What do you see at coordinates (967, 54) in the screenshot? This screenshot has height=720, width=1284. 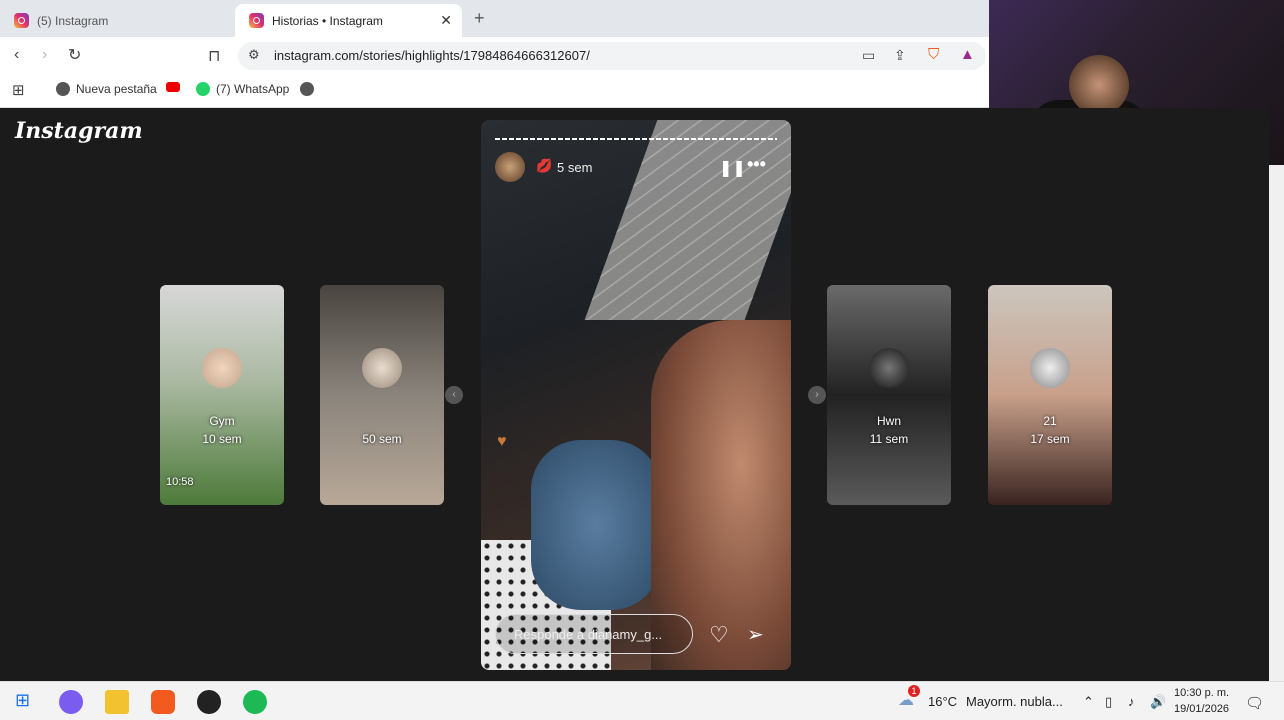 I see `brave-rewards-icon: ▲` at bounding box center [967, 54].